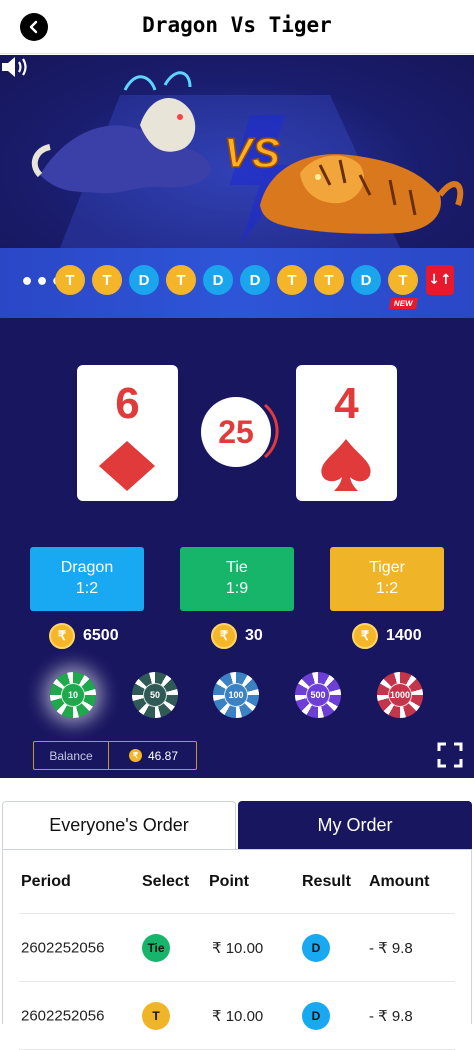  I want to click on bet-tie-label: Tie, so click(237, 567).